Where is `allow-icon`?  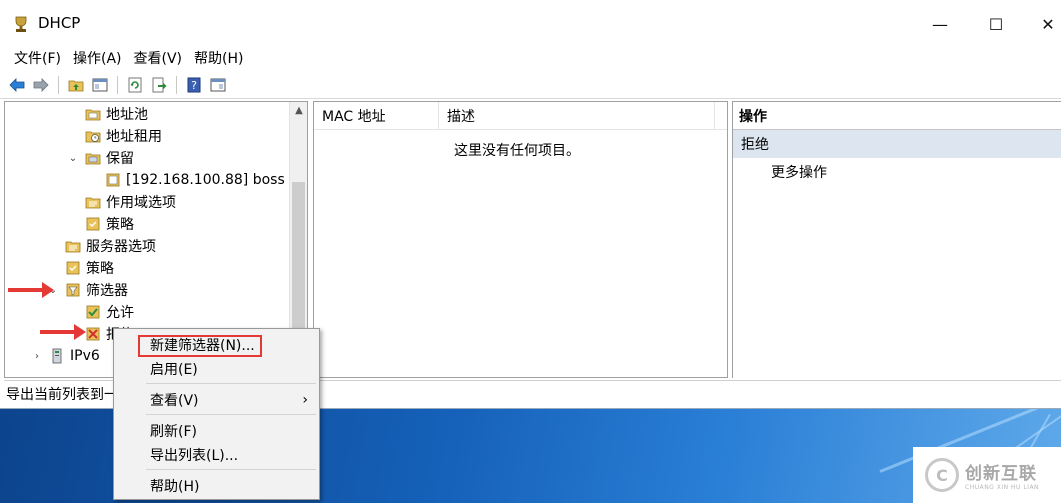
allow-icon is located at coordinates (93, 312).